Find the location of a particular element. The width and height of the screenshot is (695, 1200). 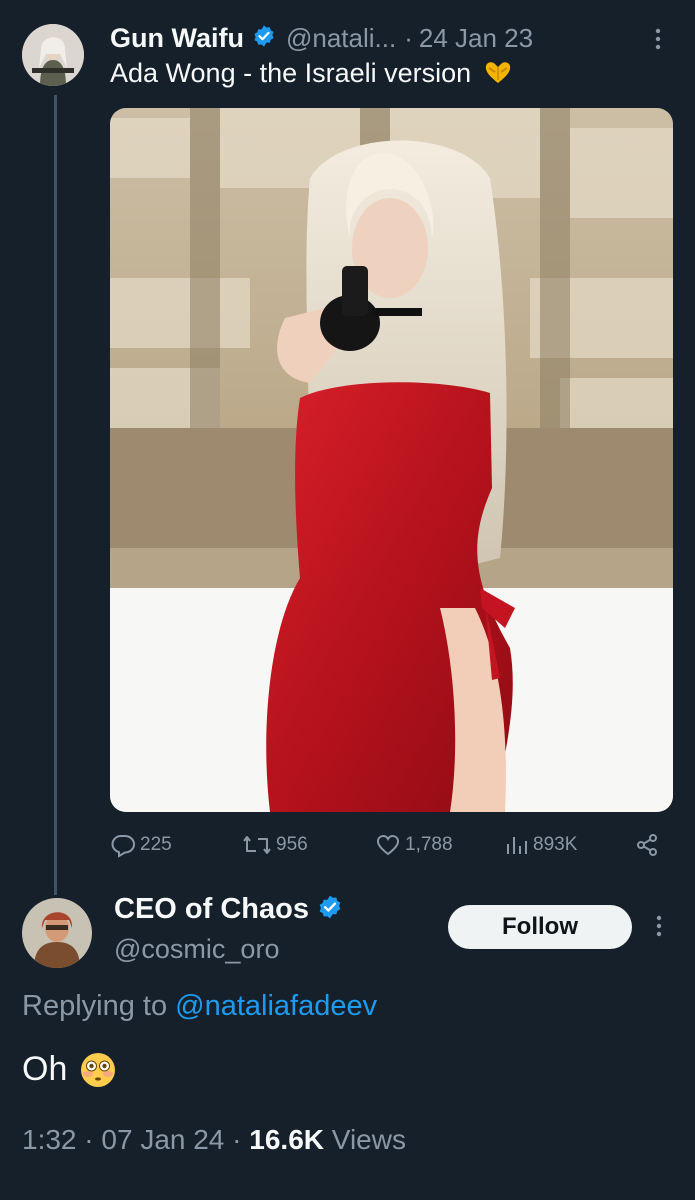

thread-line is located at coordinates (55, 495).